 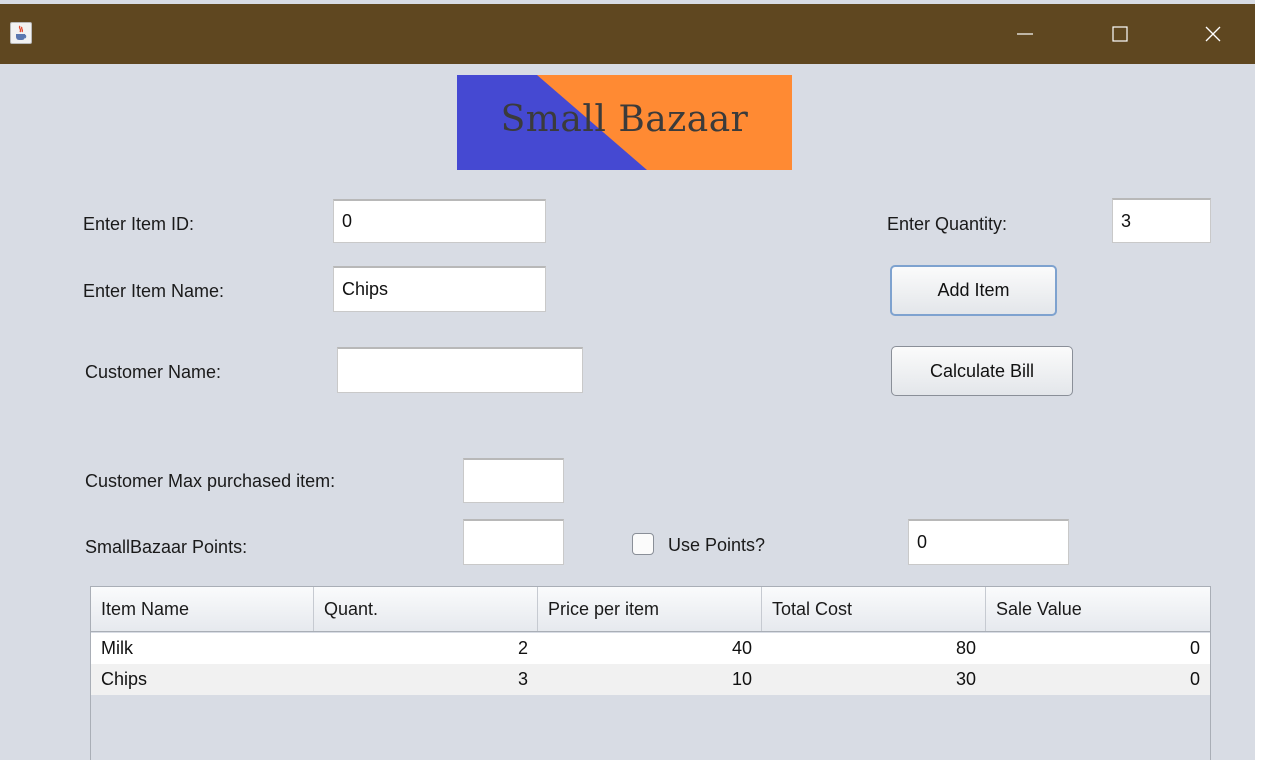 What do you see at coordinates (650, 648) in the screenshot?
I see `table-row: Milk 2 40 80 0` at bounding box center [650, 648].